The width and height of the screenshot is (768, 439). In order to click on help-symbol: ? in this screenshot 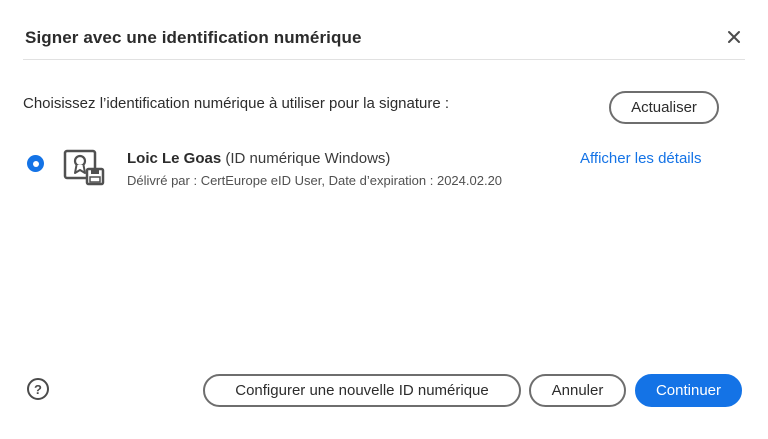, I will do `click(38, 389)`.